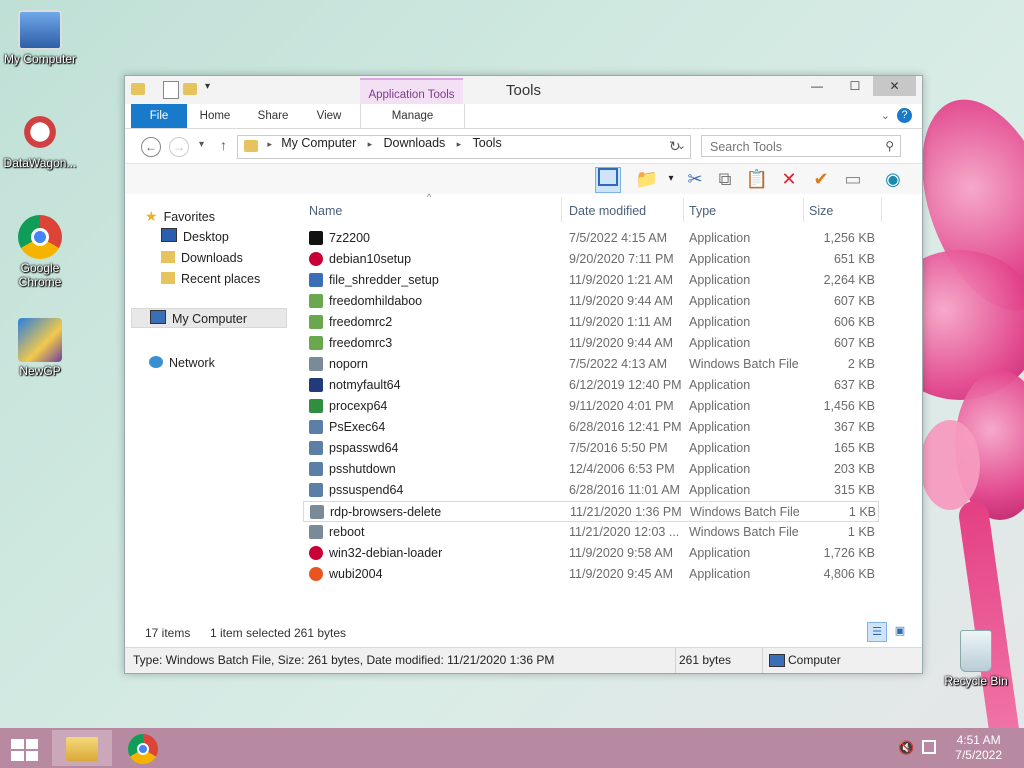  What do you see at coordinates (414, 143) in the screenshot?
I see `breadcrumb-downloads: Downloads` at bounding box center [414, 143].